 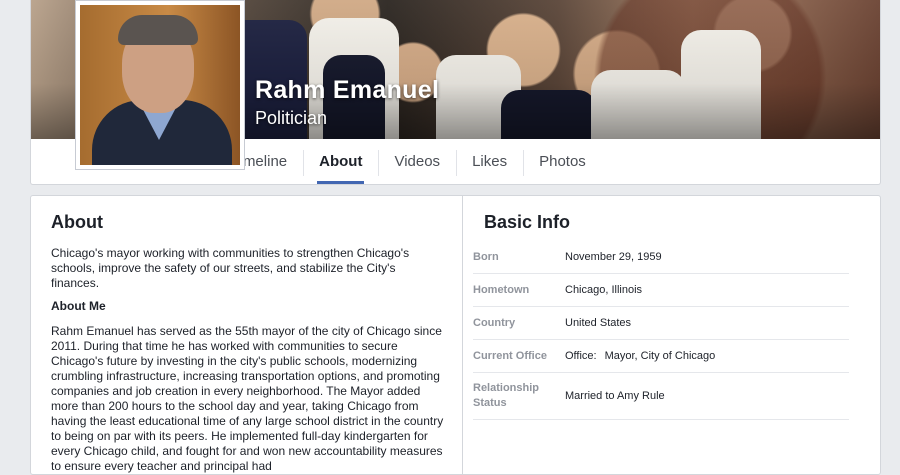 What do you see at coordinates (661, 323) in the screenshot?
I see `info-row-country: Country United States` at bounding box center [661, 323].